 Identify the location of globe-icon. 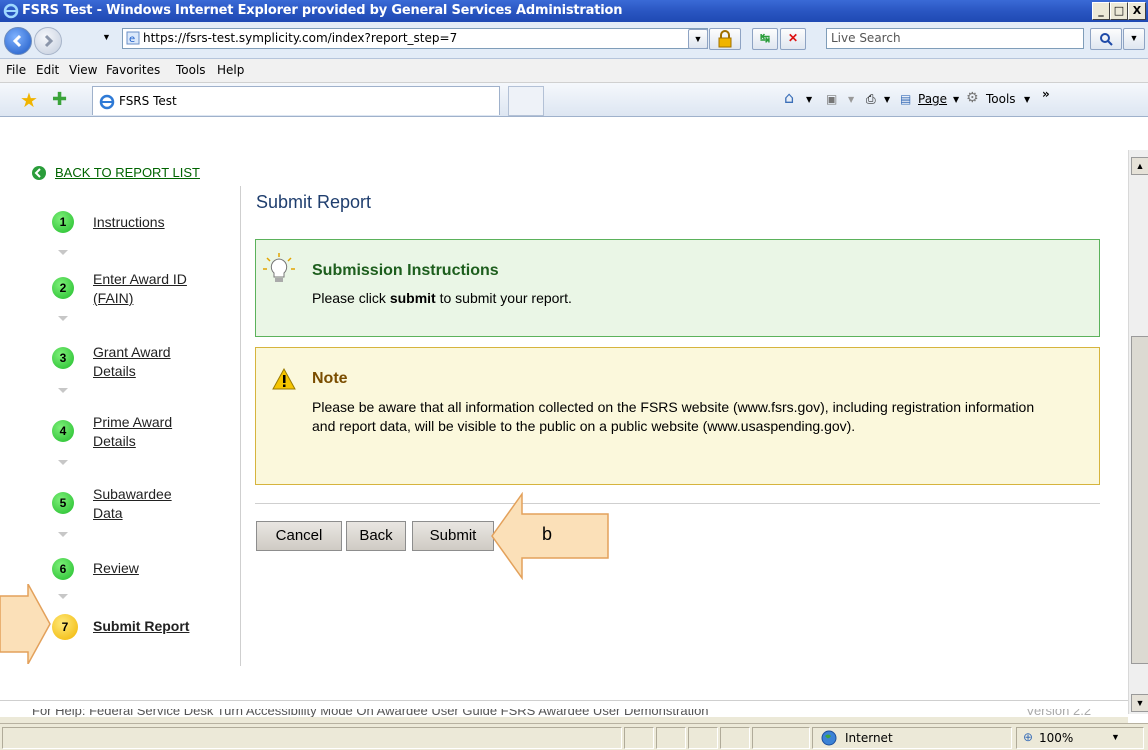
(829, 738).